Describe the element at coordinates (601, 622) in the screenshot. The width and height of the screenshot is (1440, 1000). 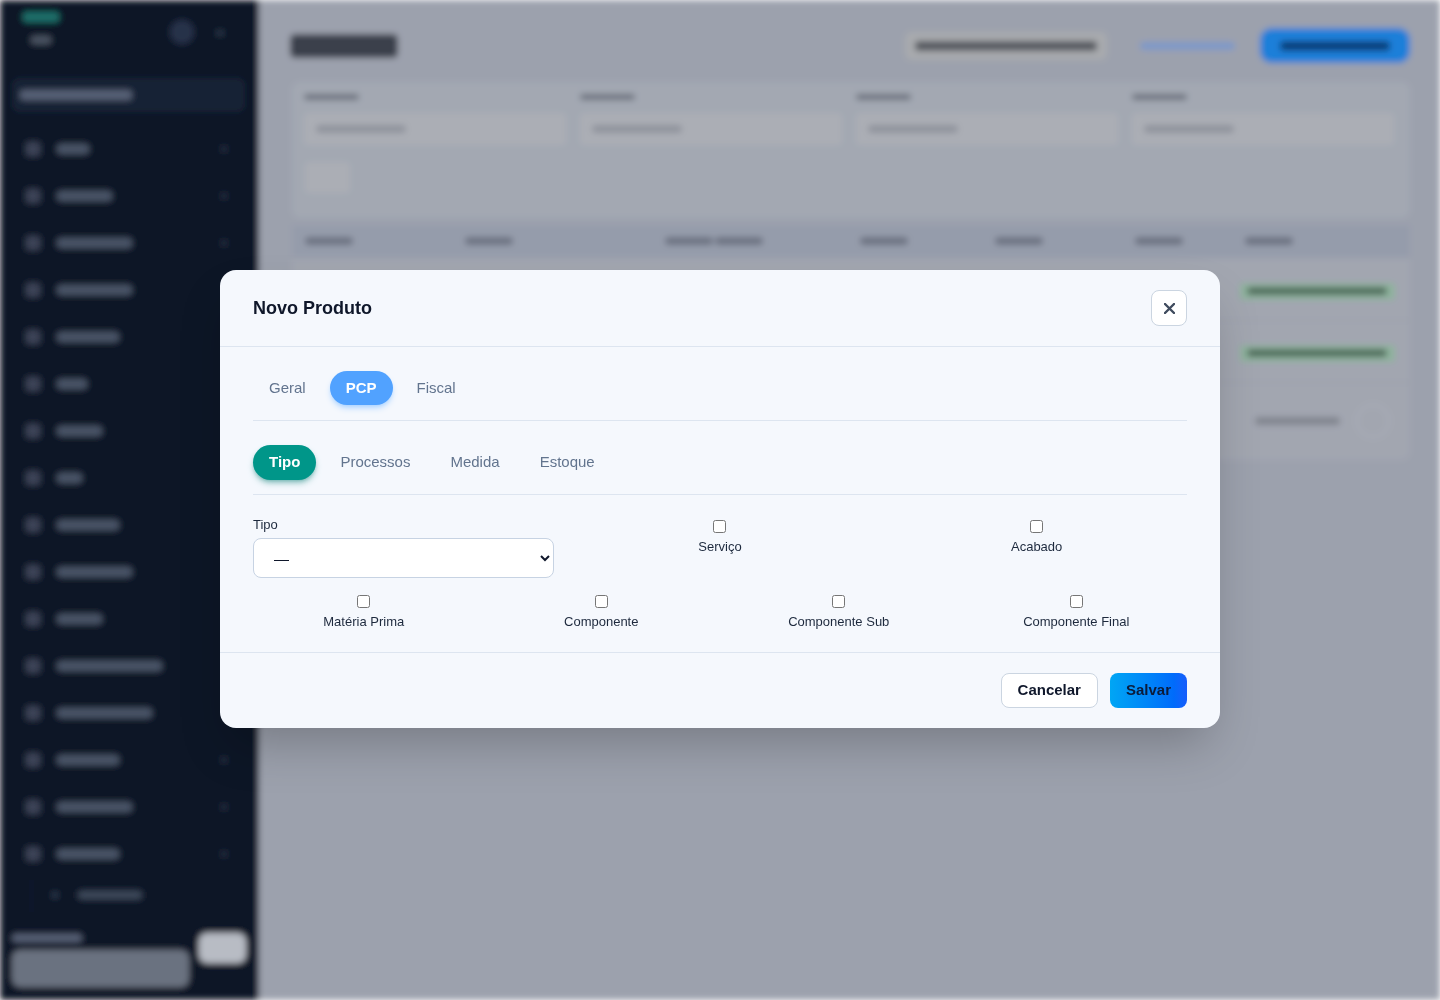
I see `checkbox-label: Componente` at that location.